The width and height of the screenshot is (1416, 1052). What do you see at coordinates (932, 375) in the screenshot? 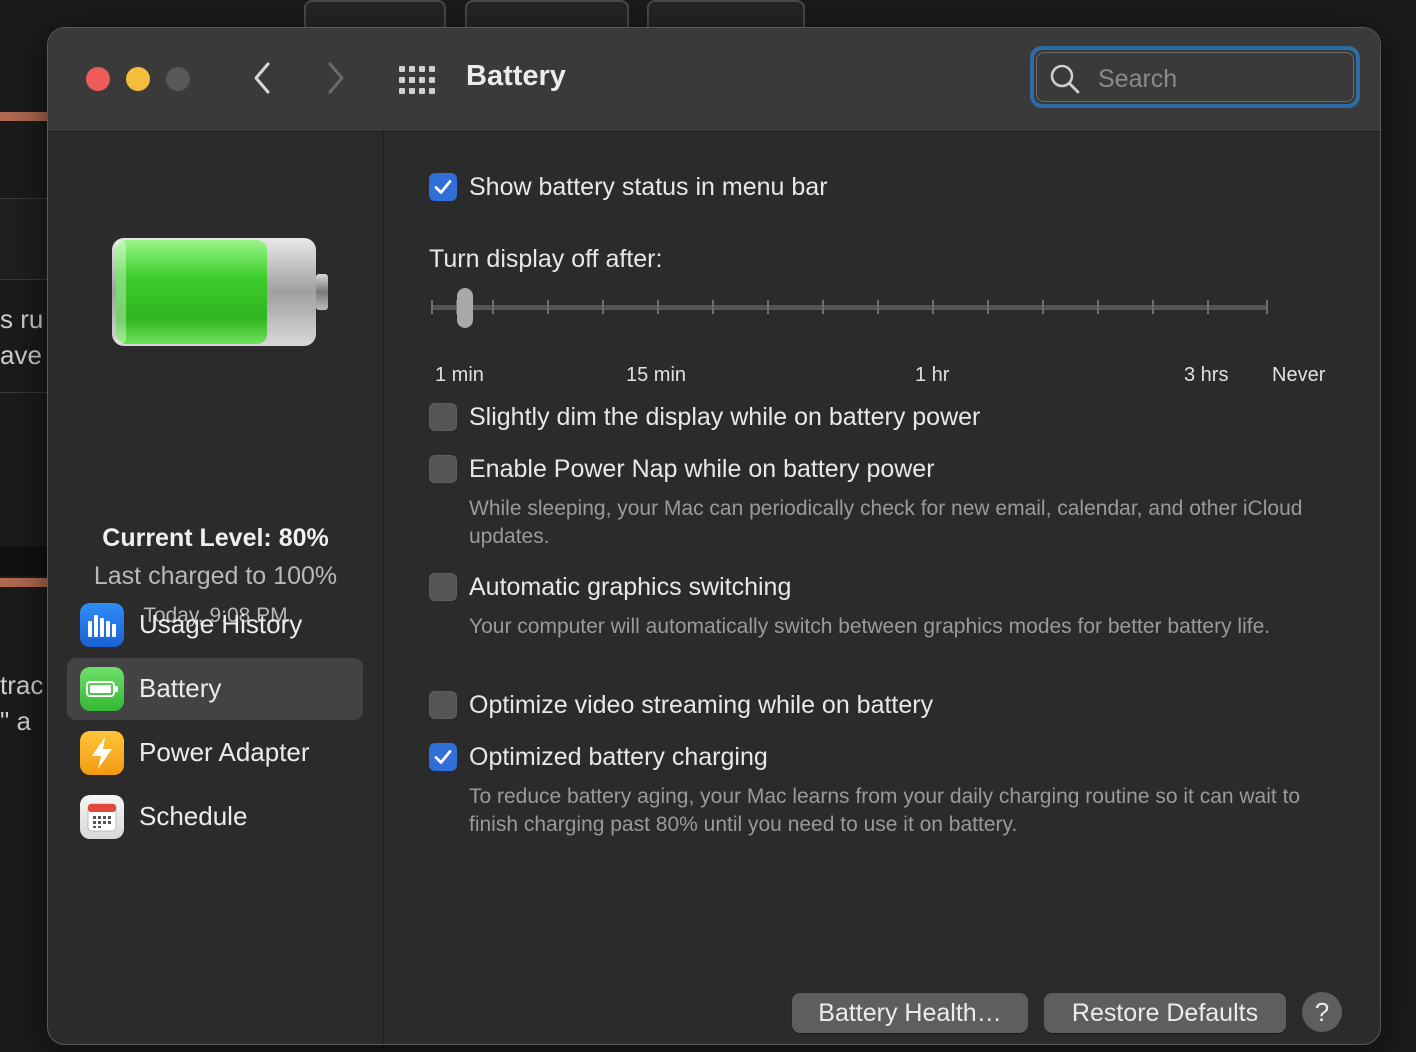
I see `tick-label-1-hr: 1 hr` at bounding box center [932, 375].